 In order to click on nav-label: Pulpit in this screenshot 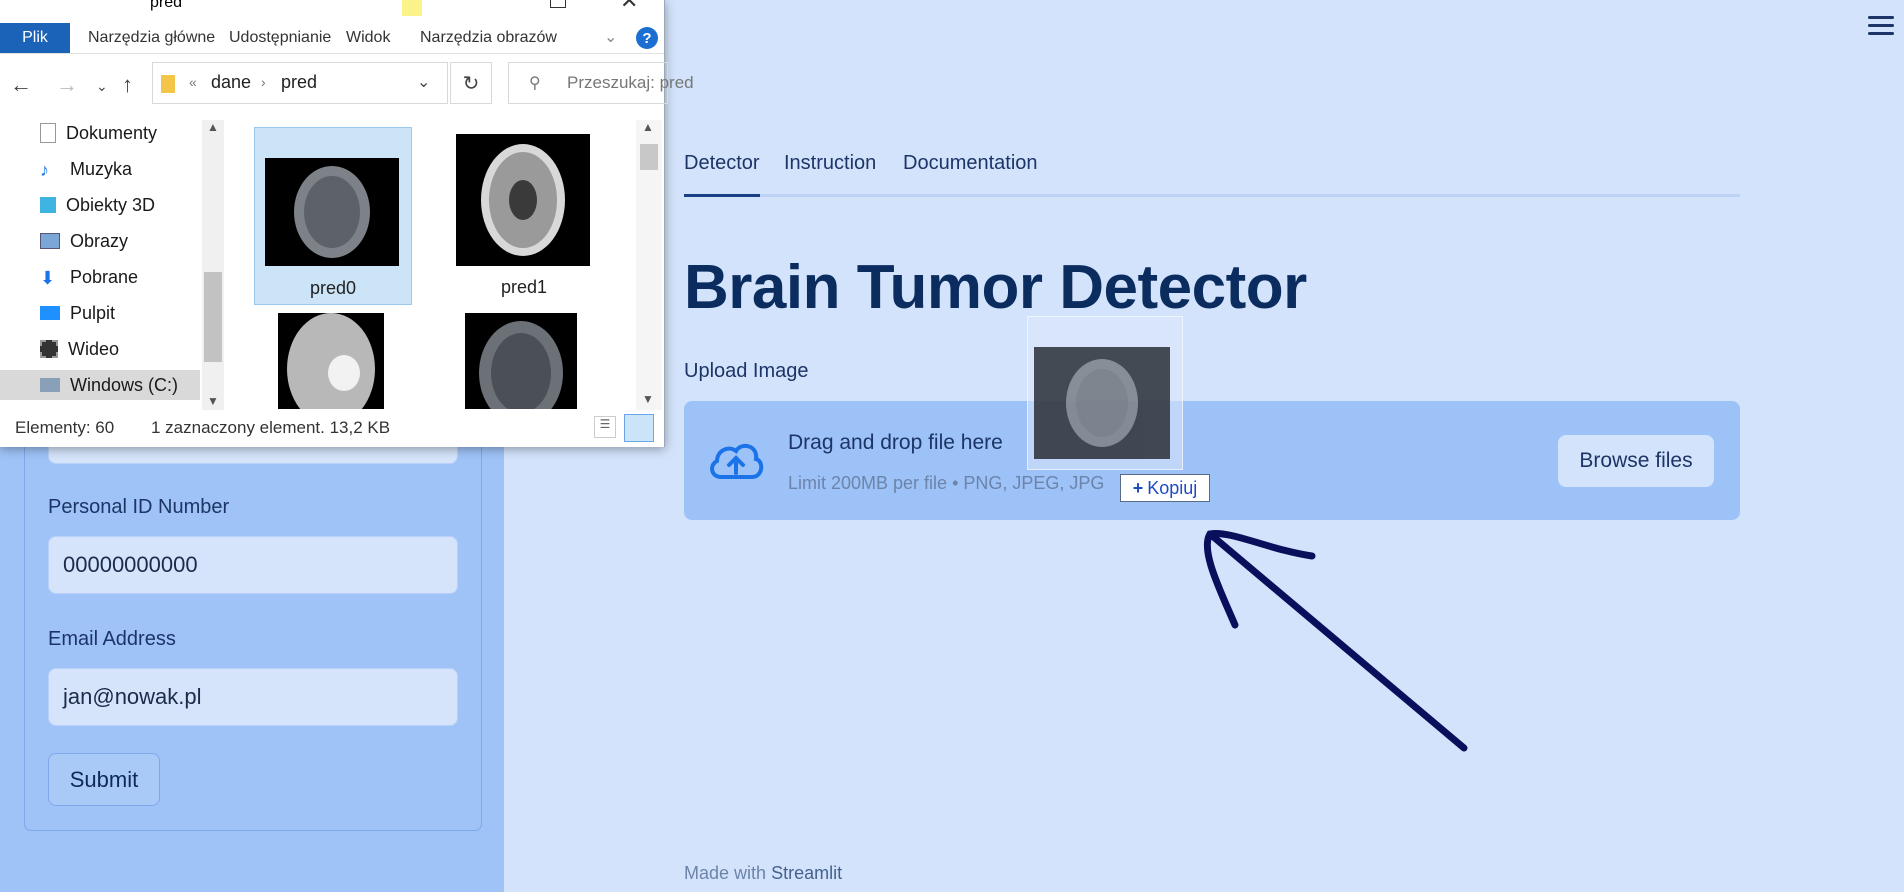, I will do `click(93, 312)`.